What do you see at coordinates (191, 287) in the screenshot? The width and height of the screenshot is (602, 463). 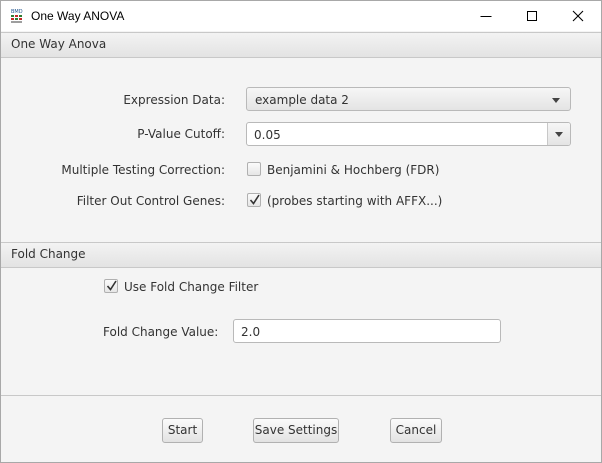 I see `use-fold-change-label: Use Fold Change Filter` at bounding box center [191, 287].